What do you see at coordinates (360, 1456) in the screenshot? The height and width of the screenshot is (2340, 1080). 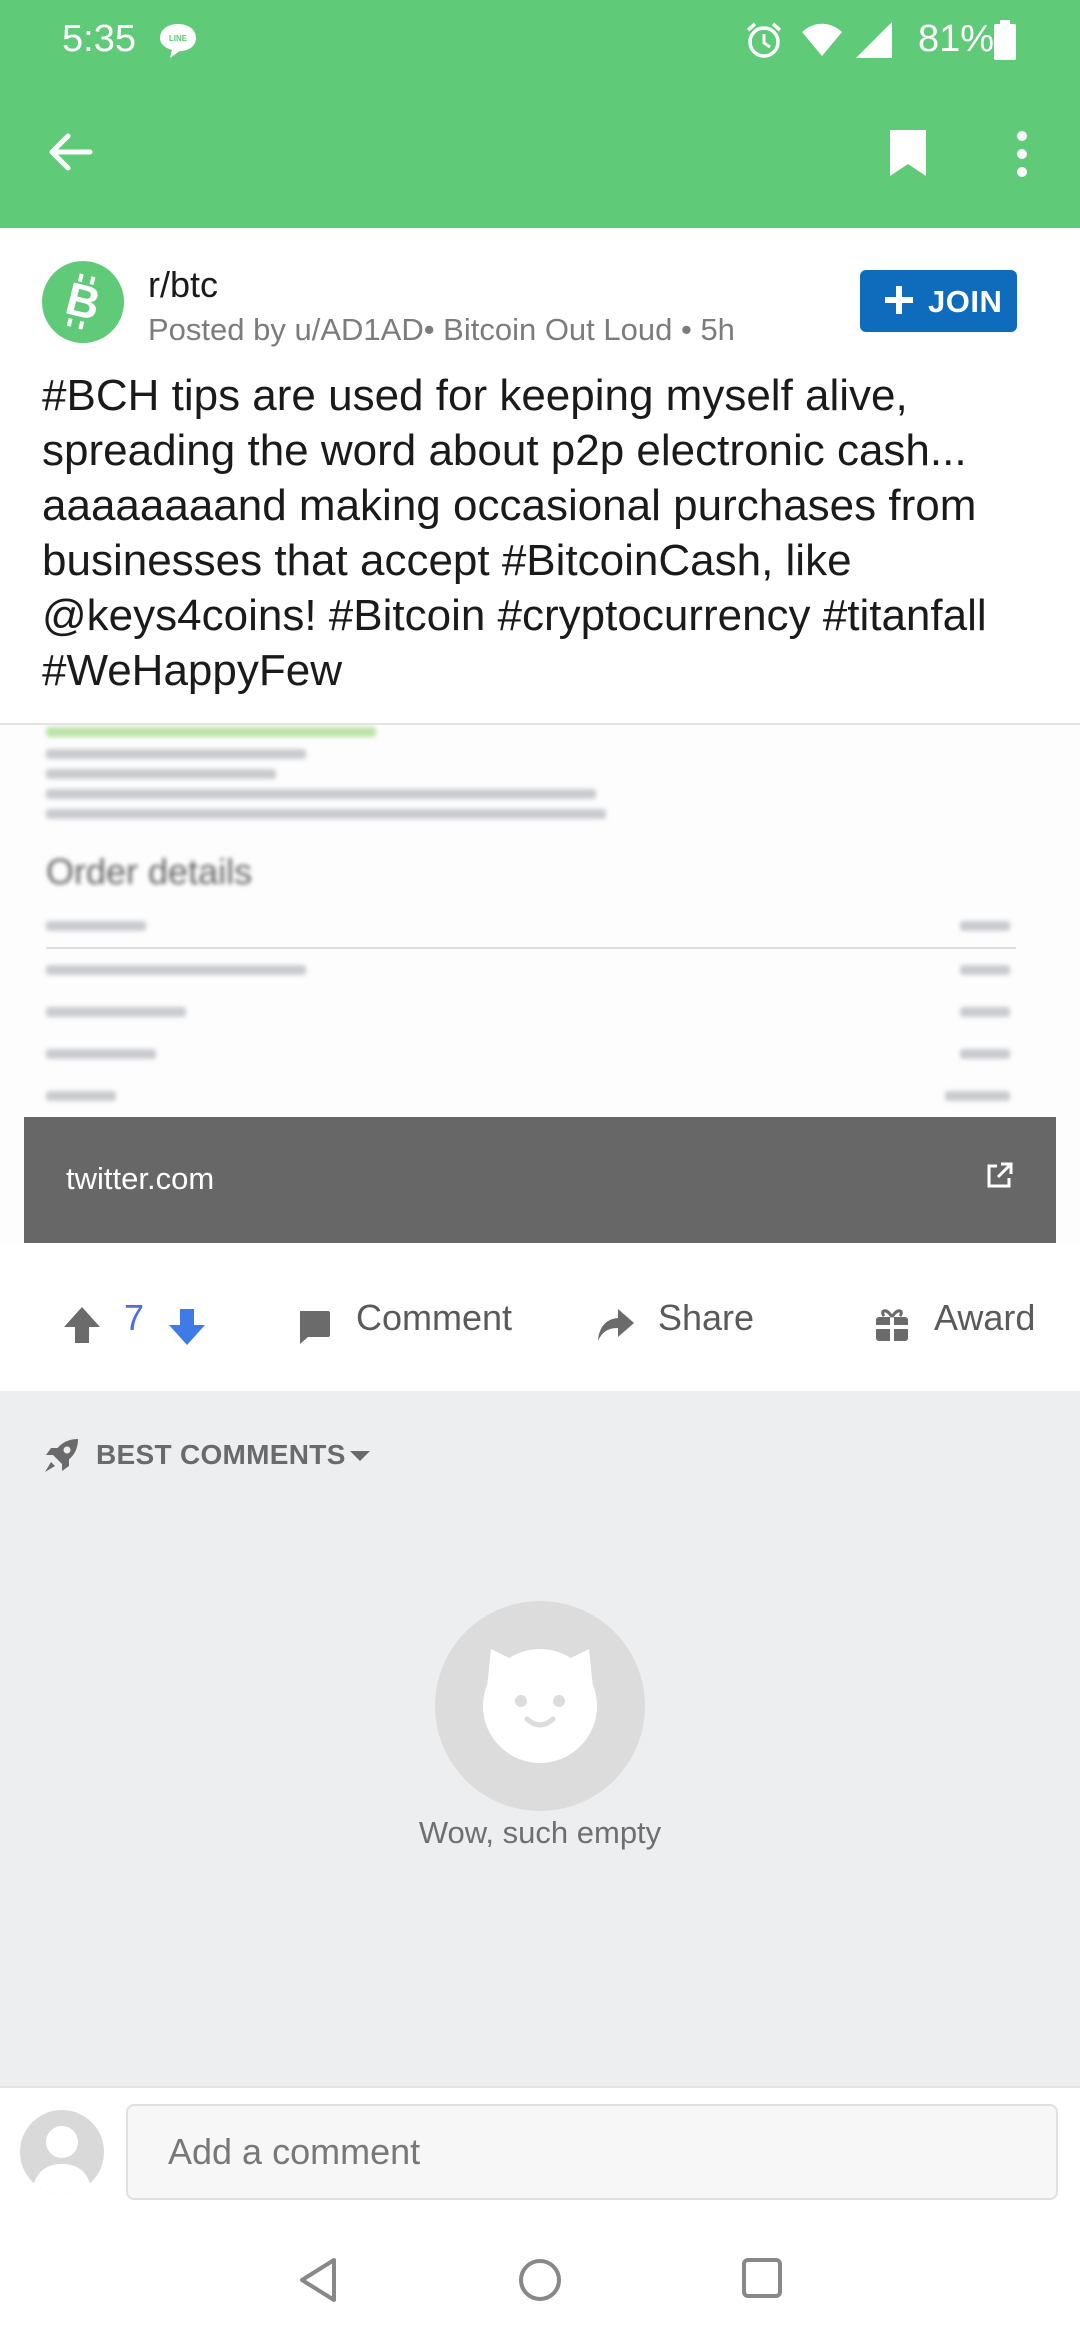 I see `chevron-down-icon` at bounding box center [360, 1456].